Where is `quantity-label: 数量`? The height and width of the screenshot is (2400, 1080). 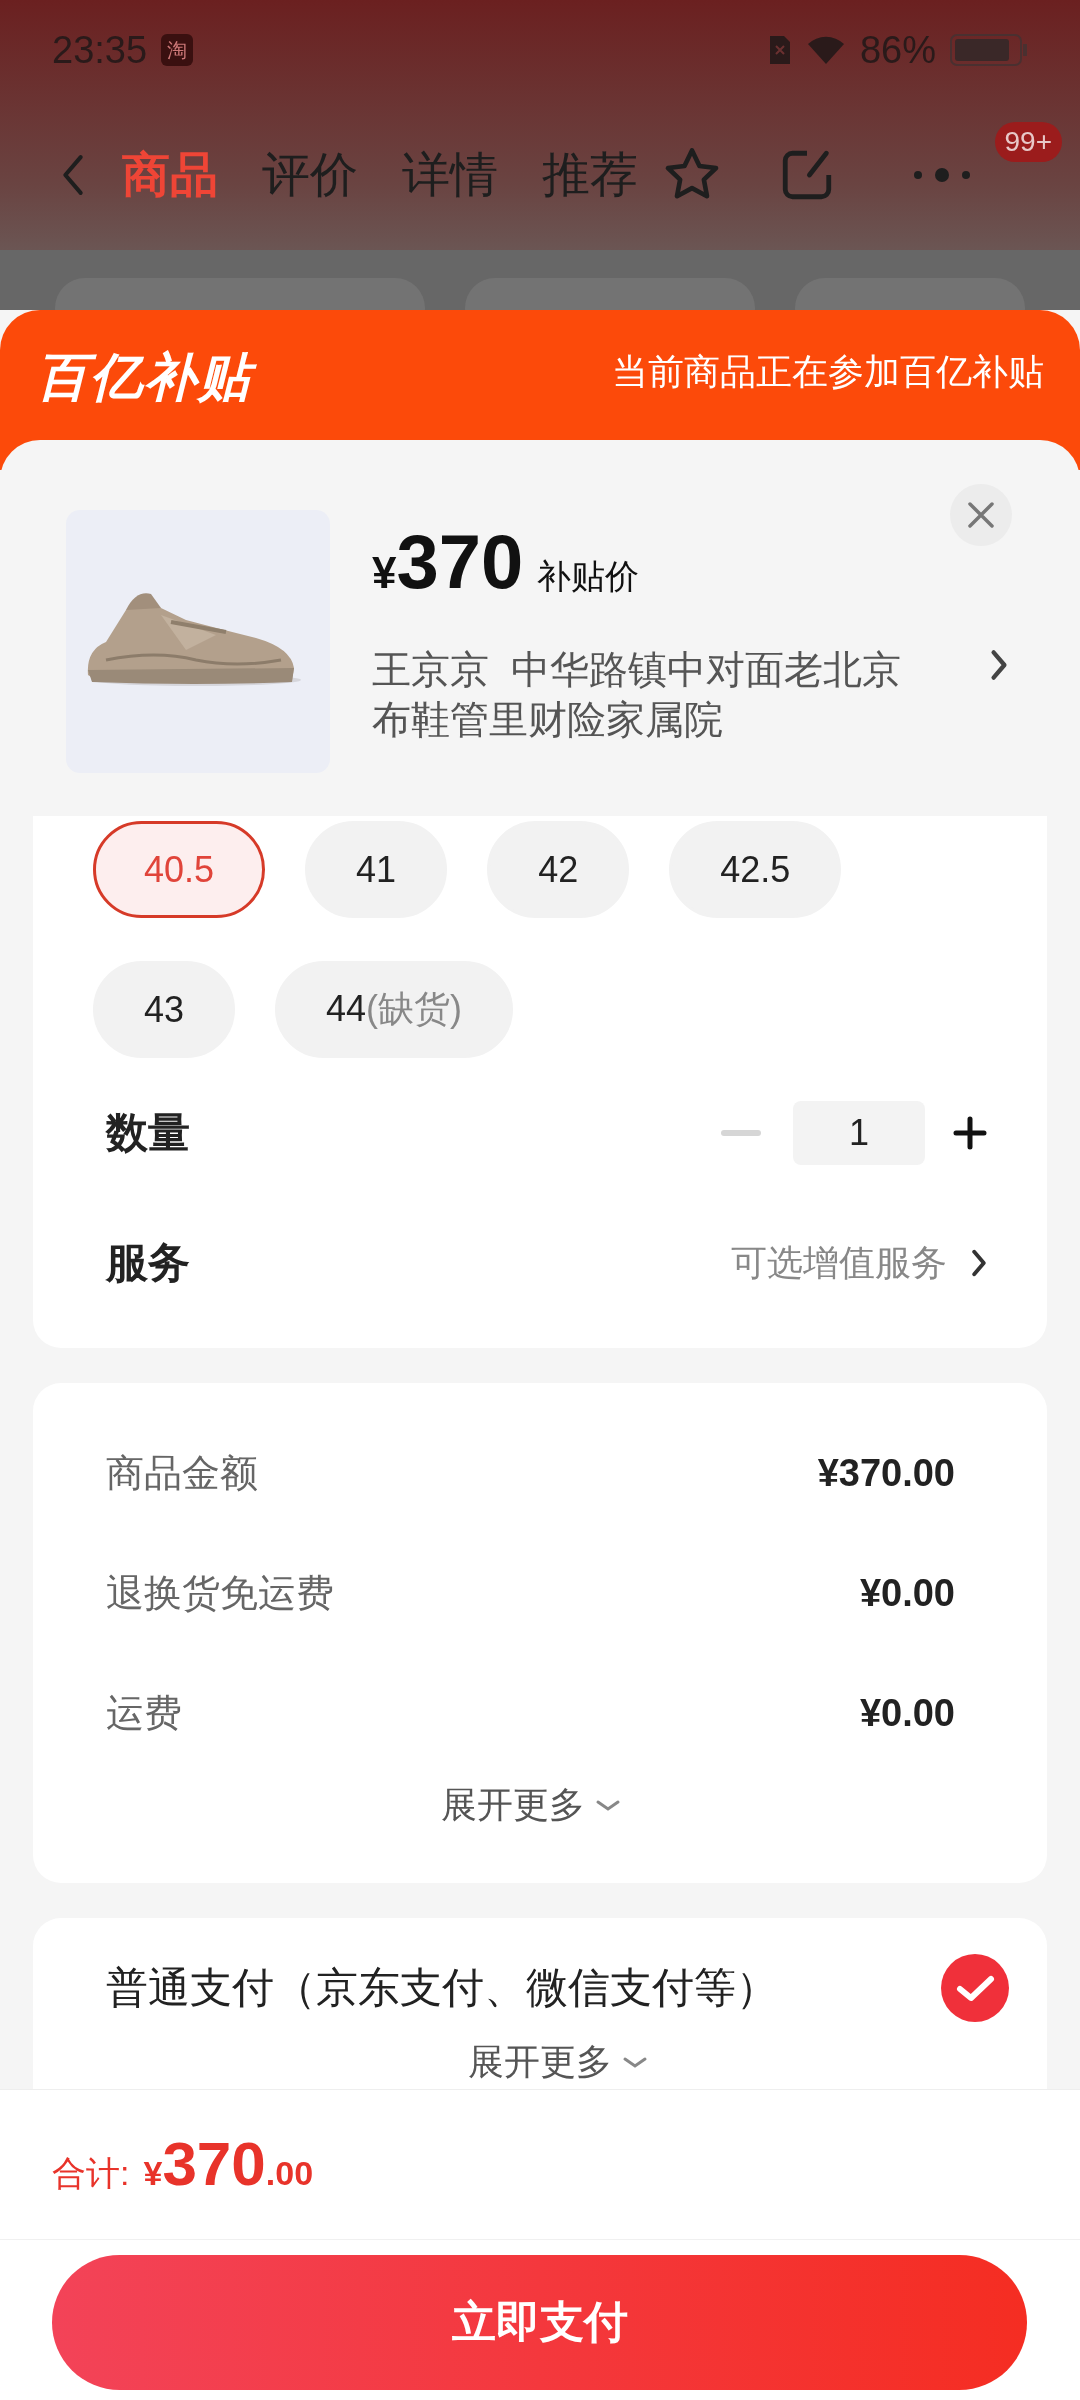 quantity-label: 数量 is located at coordinates (148, 1133).